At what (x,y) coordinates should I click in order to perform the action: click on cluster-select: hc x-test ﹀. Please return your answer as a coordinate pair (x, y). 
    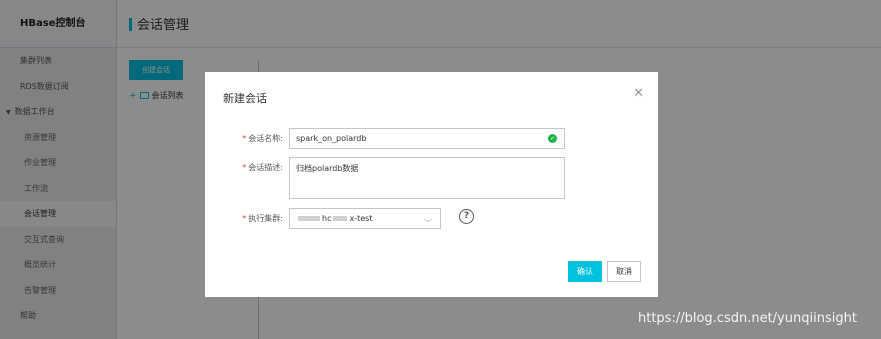
    Looking at the image, I should click on (365, 218).